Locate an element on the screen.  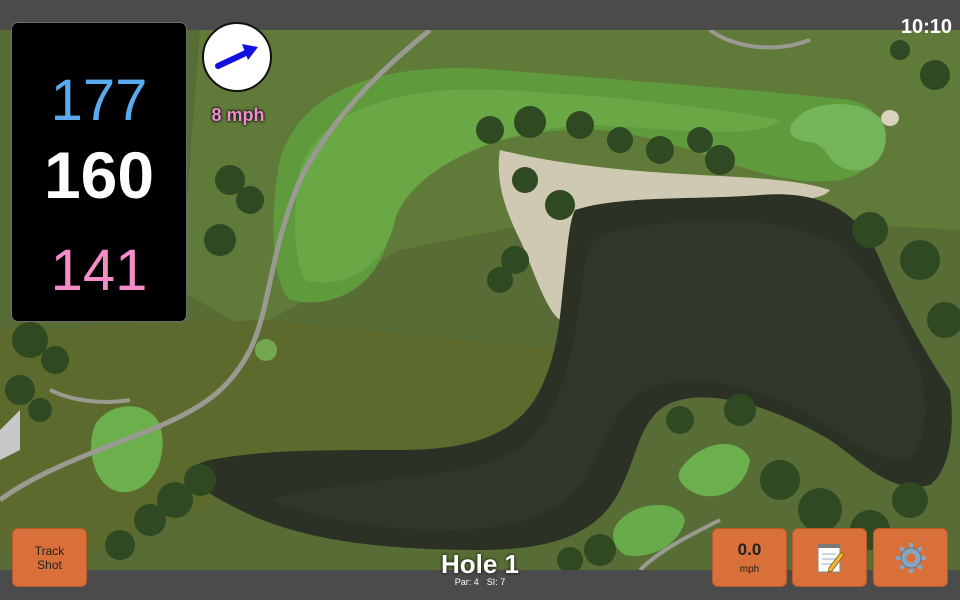
wind-indicator is located at coordinates (237, 57).